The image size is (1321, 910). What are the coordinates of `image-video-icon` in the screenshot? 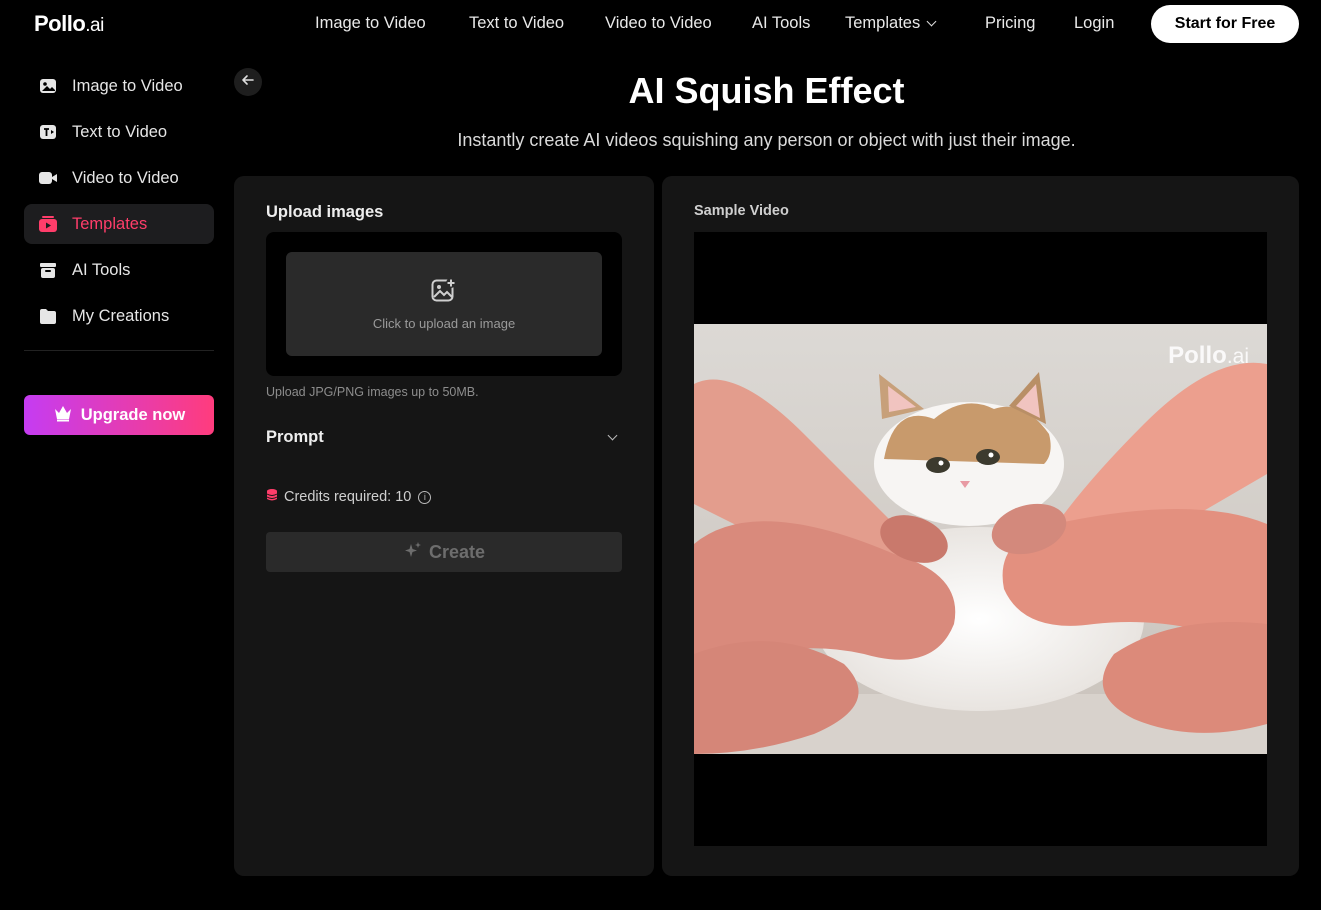 It's located at (48, 86).